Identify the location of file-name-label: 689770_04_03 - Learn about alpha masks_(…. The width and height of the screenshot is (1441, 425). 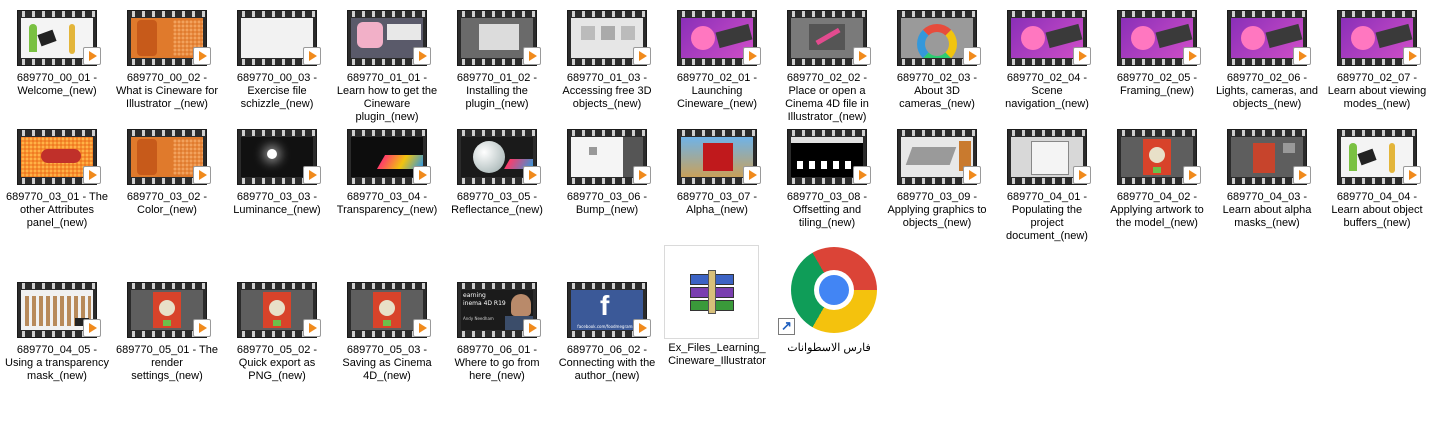
(1267, 210).